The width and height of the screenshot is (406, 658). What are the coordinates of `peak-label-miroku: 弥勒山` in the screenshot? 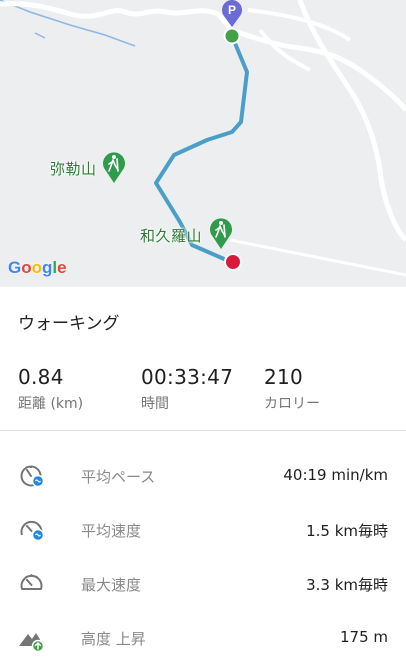 It's located at (73, 169).